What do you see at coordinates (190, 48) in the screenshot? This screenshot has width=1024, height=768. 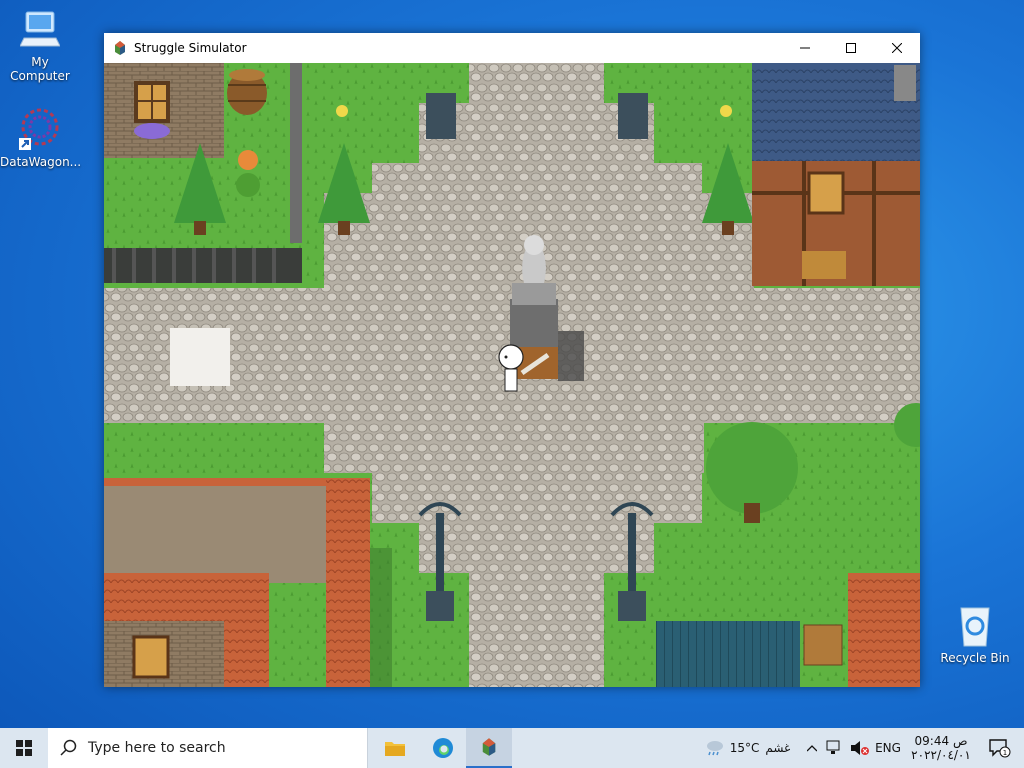 I see `window-title: Struggle Simulator` at bounding box center [190, 48].